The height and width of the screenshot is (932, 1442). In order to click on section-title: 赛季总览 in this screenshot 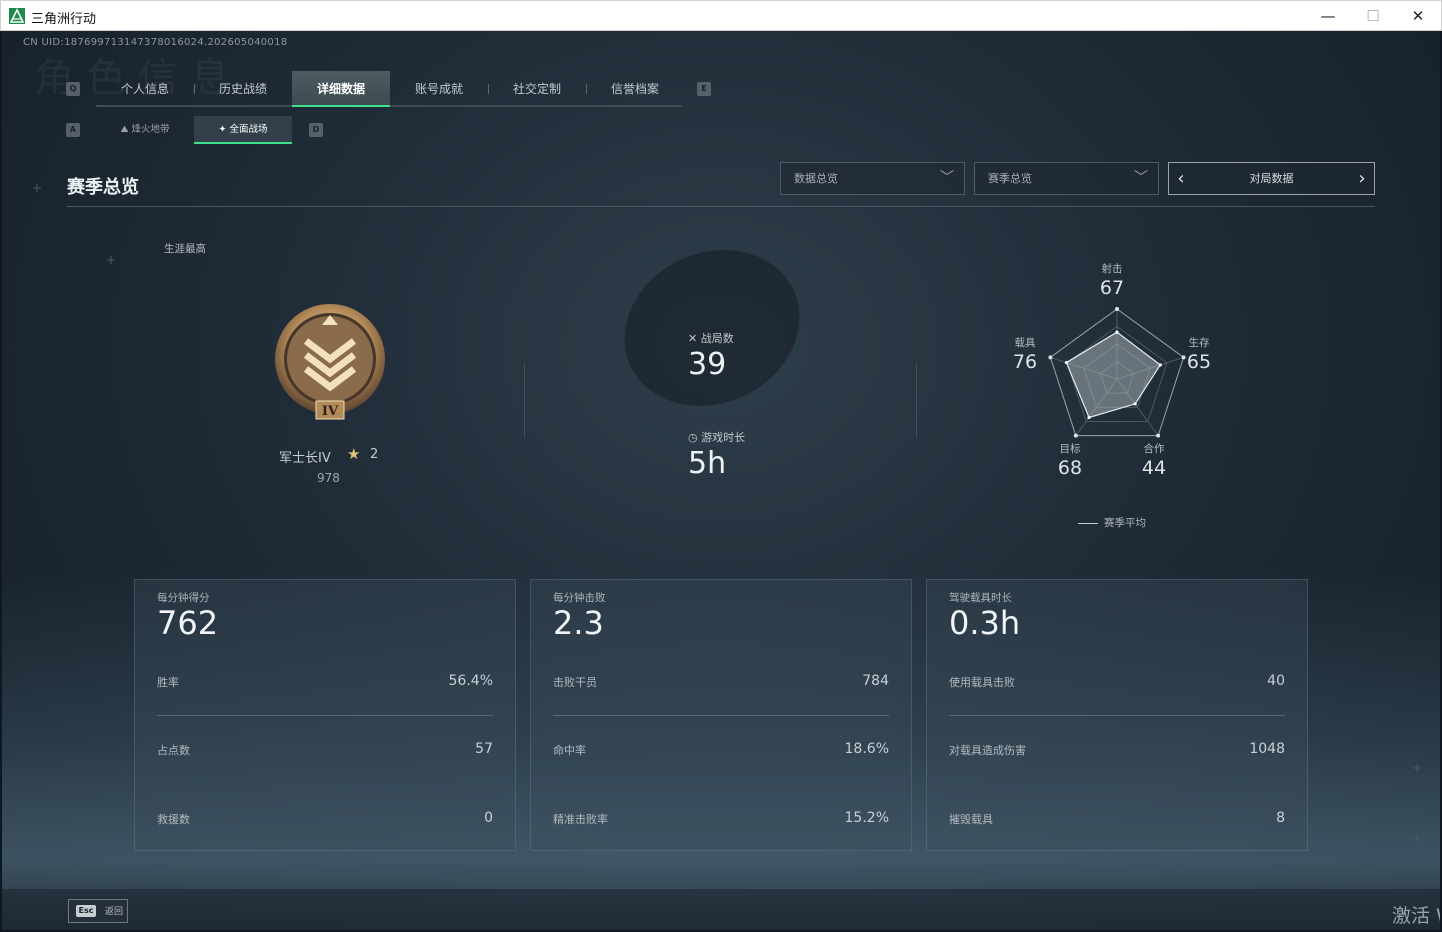, I will do `click(103, 187)`.